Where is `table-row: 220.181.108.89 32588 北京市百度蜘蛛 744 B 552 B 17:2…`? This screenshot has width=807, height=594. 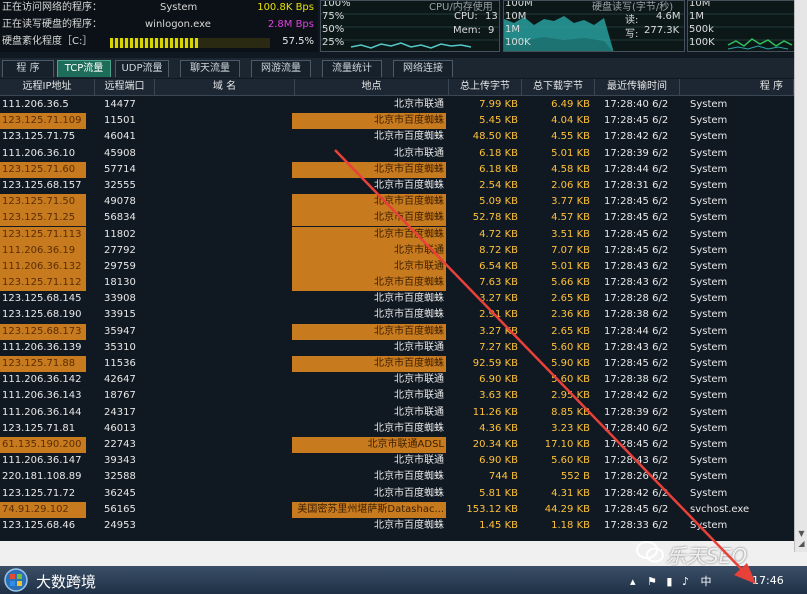
table-row: 220.181.108.89 32588 北京市百度蜘蛛 744 B 552 B 17:2… is located at coordinates (397, 477).